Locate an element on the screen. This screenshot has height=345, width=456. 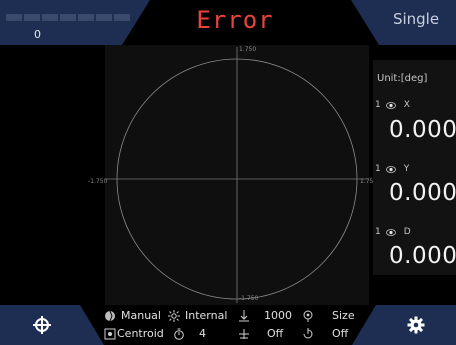
method-setting: Centroid is located at coordinates (134, 333).